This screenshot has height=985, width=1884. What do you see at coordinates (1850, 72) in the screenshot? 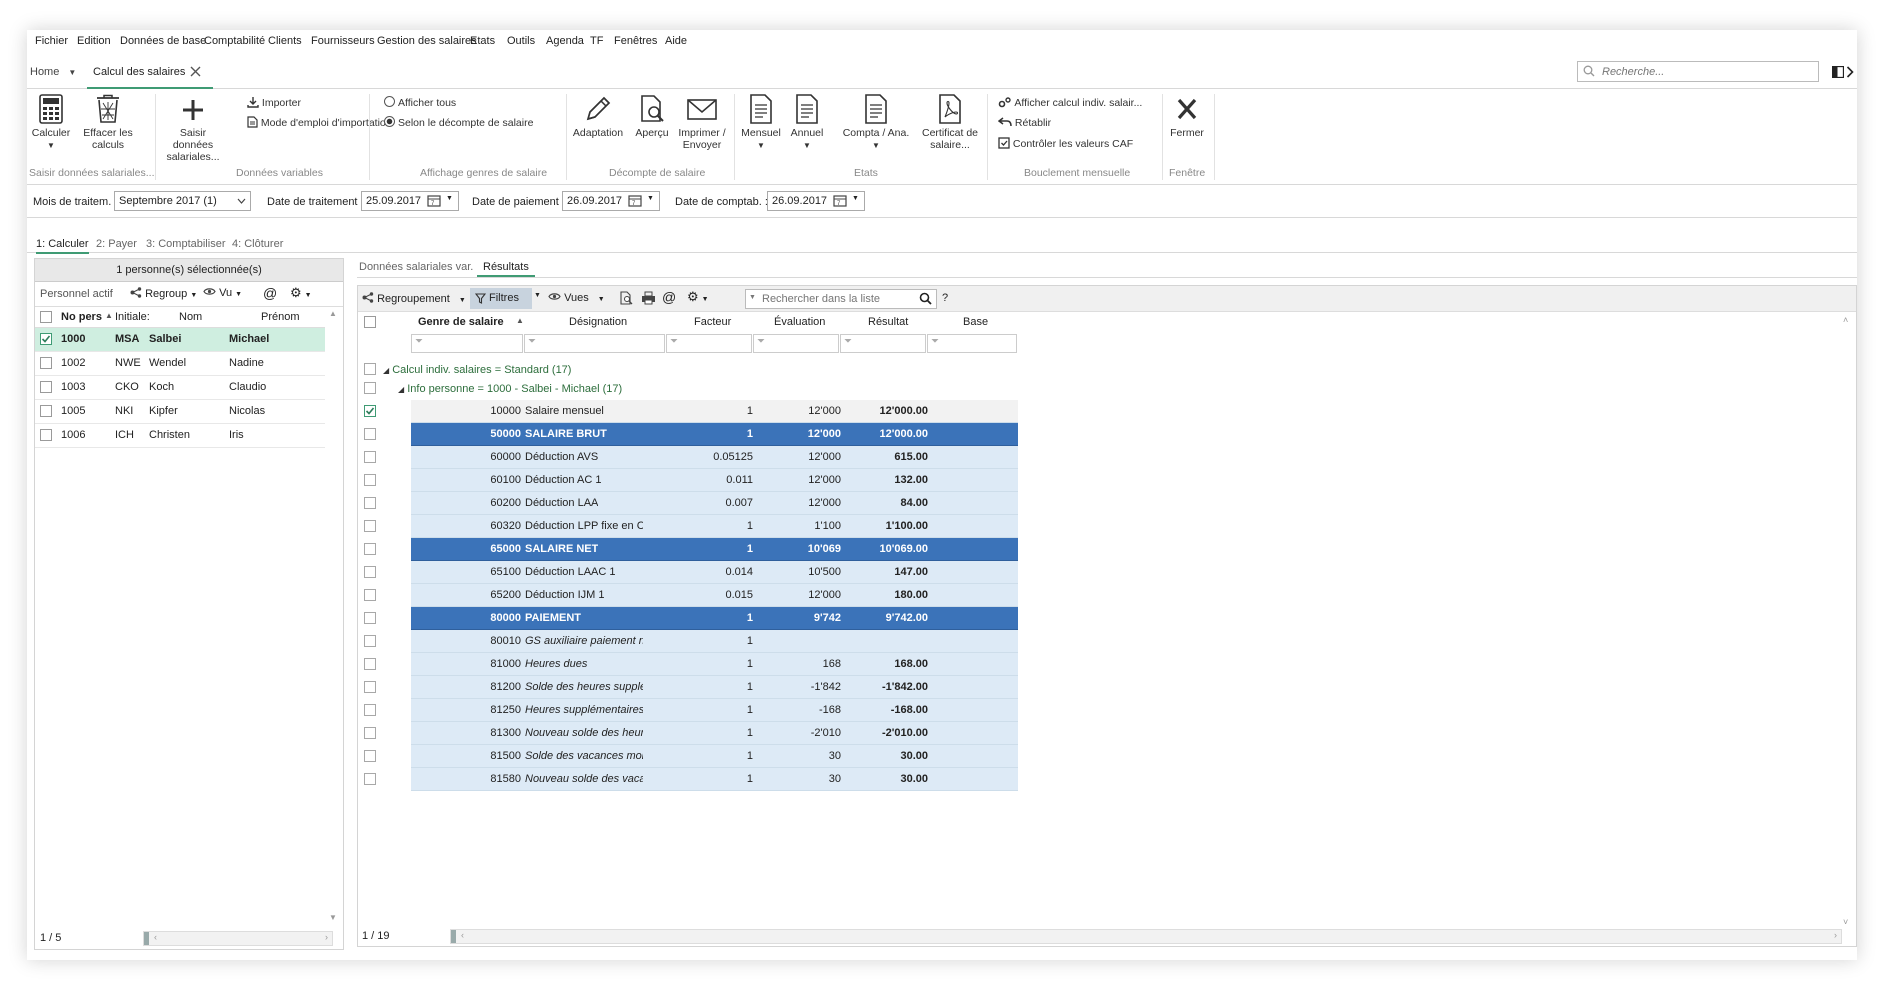
I see `chevron-right-icon` at bounding box center [1850, 72].